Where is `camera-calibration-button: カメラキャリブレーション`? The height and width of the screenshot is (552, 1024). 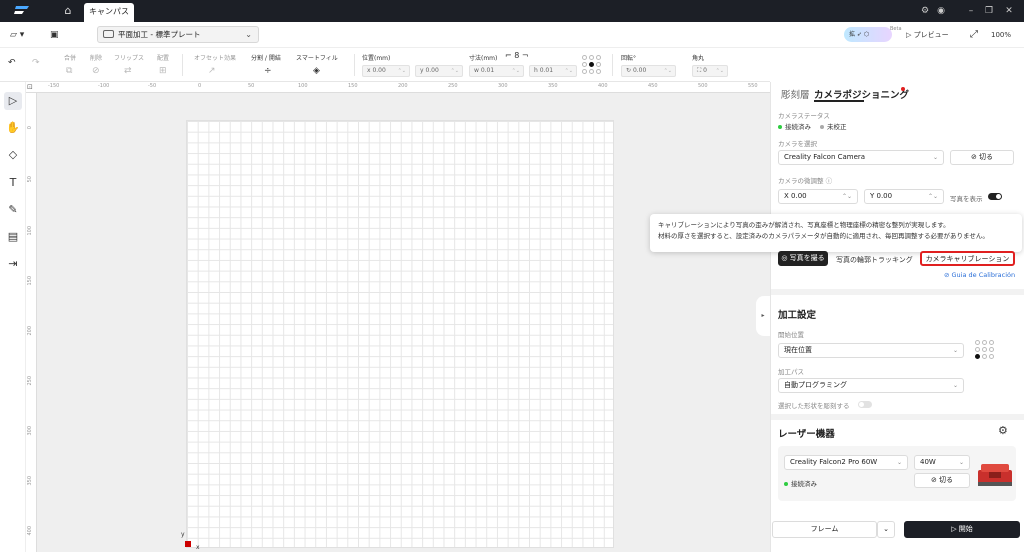
camera-calibration-button: カメラキャリブレーション is located at coordinates (967, 258).